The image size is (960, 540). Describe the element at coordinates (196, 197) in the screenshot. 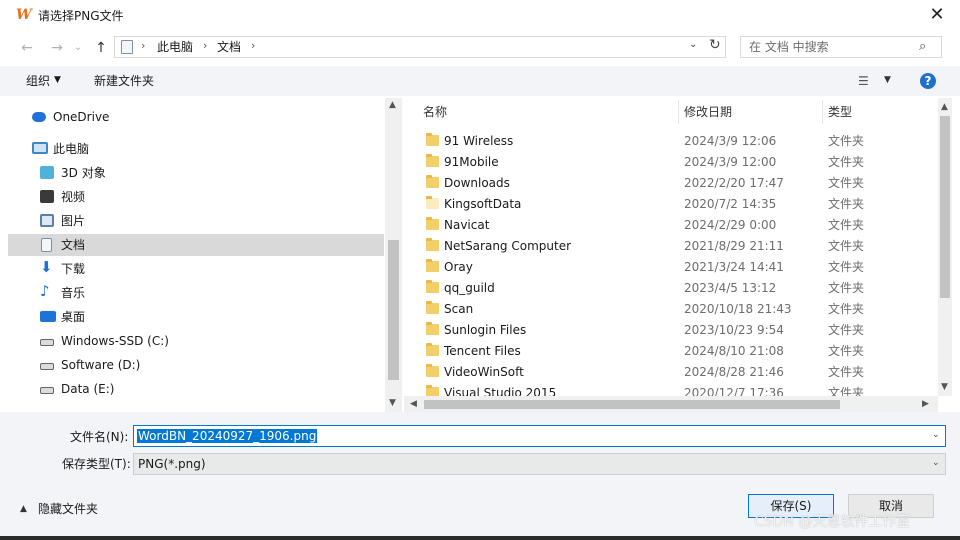

I see `nav-item-videos: 视频` at that location.